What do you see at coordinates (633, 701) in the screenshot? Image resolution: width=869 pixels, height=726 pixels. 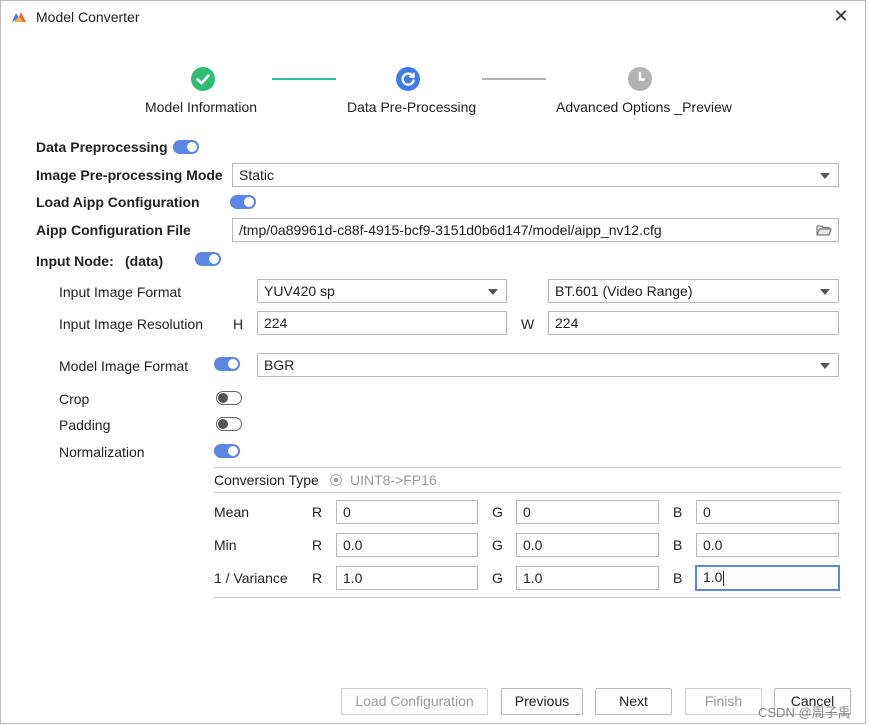 I see `next-button: Next` at bounding box center [633, 701].